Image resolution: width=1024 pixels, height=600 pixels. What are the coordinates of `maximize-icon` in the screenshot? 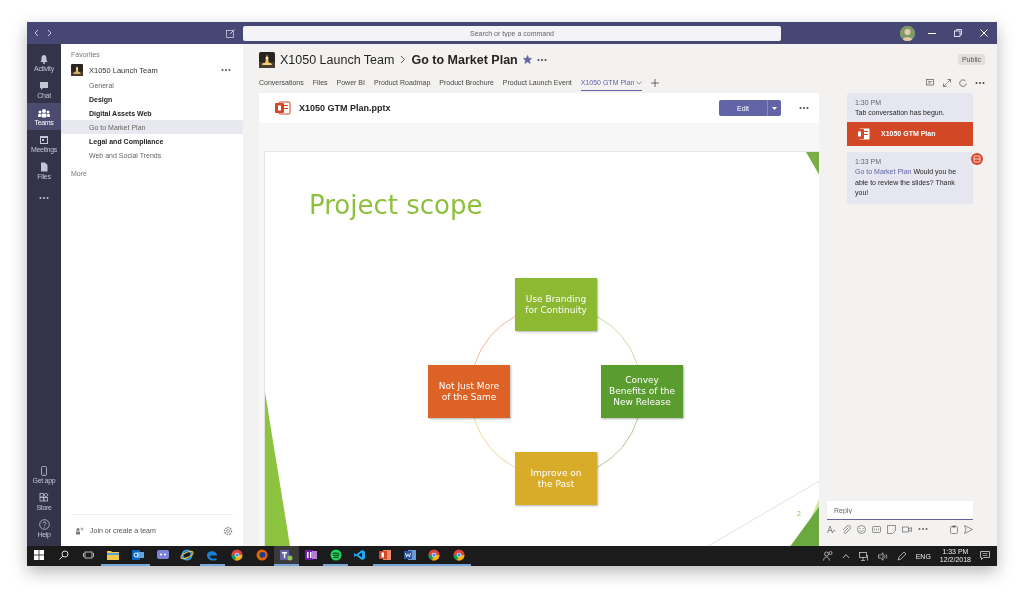 It's located at (958, 33).